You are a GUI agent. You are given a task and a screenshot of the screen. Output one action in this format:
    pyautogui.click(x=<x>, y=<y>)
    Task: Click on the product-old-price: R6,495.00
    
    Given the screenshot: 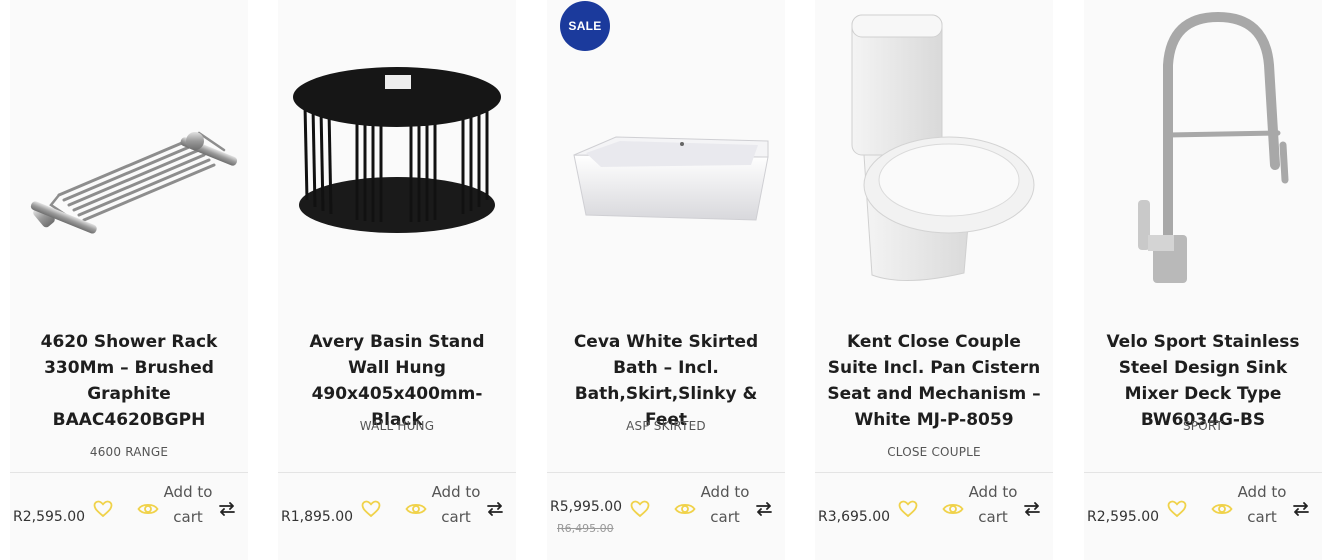 What is the action you would take?
    pyautogui.click(x=585, y=528)
    